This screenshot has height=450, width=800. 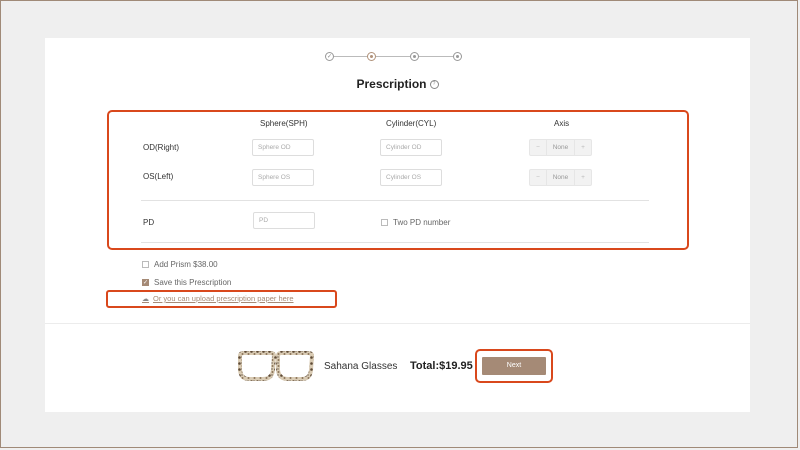 I want to click on save-prescription-checkbox: ✓, so click(x=145, y=282).